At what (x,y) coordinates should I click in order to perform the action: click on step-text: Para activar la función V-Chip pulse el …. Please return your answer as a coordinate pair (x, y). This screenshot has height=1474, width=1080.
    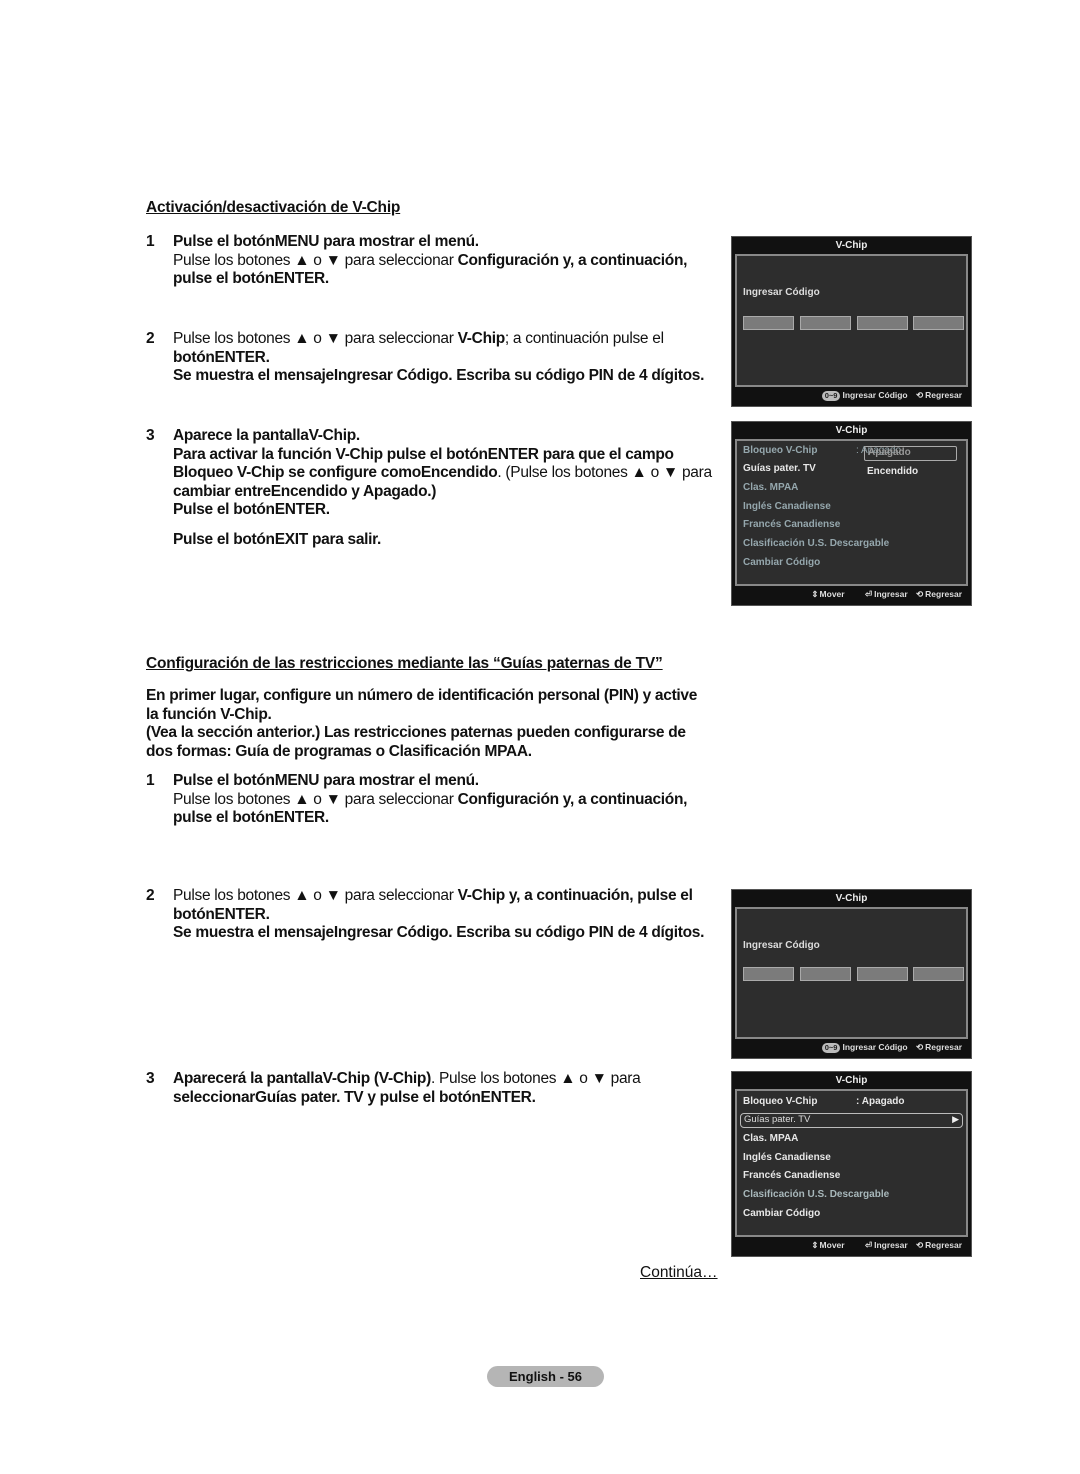
    Looking at the image, I should click on (423, 454).